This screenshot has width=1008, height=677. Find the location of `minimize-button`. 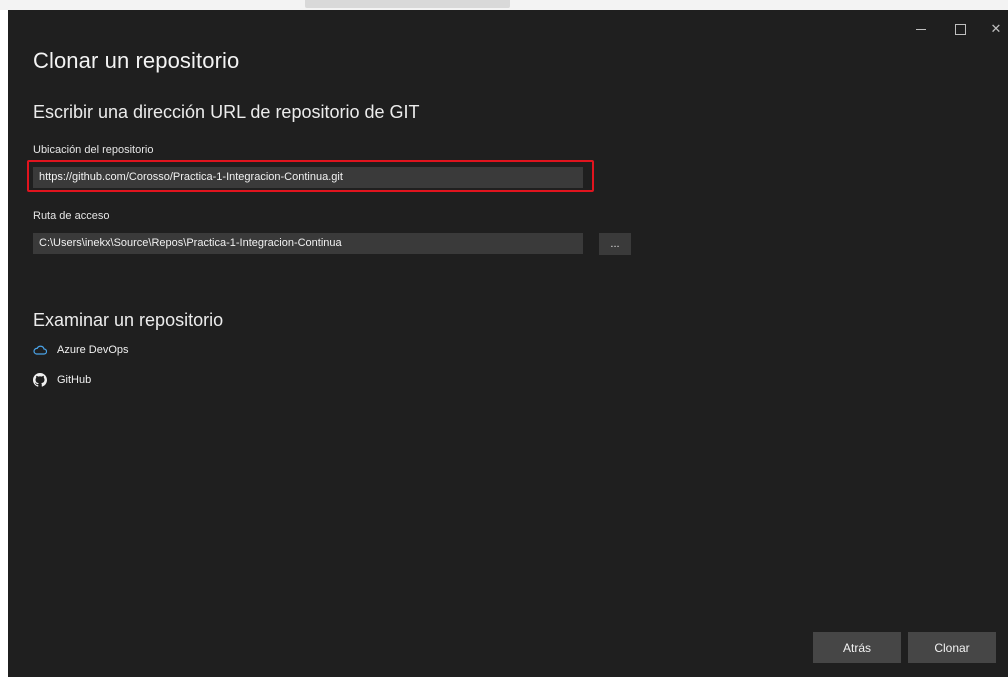

minimize-button is located at coordinates (921, 29).